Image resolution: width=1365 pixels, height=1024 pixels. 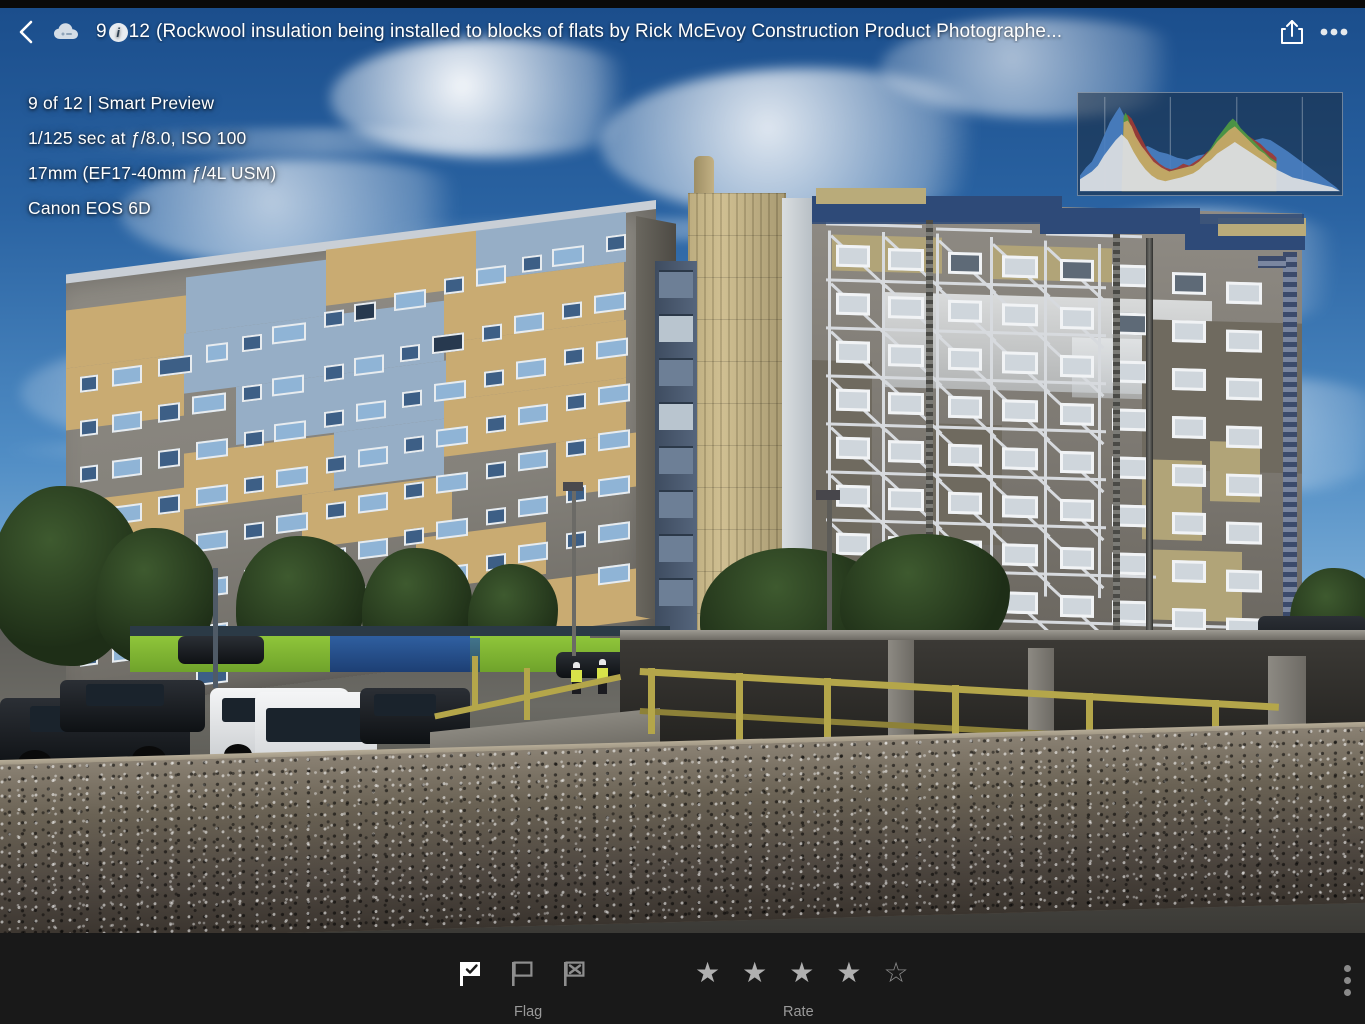 I want to click on star-2: ★, so click(x=754, y=973).